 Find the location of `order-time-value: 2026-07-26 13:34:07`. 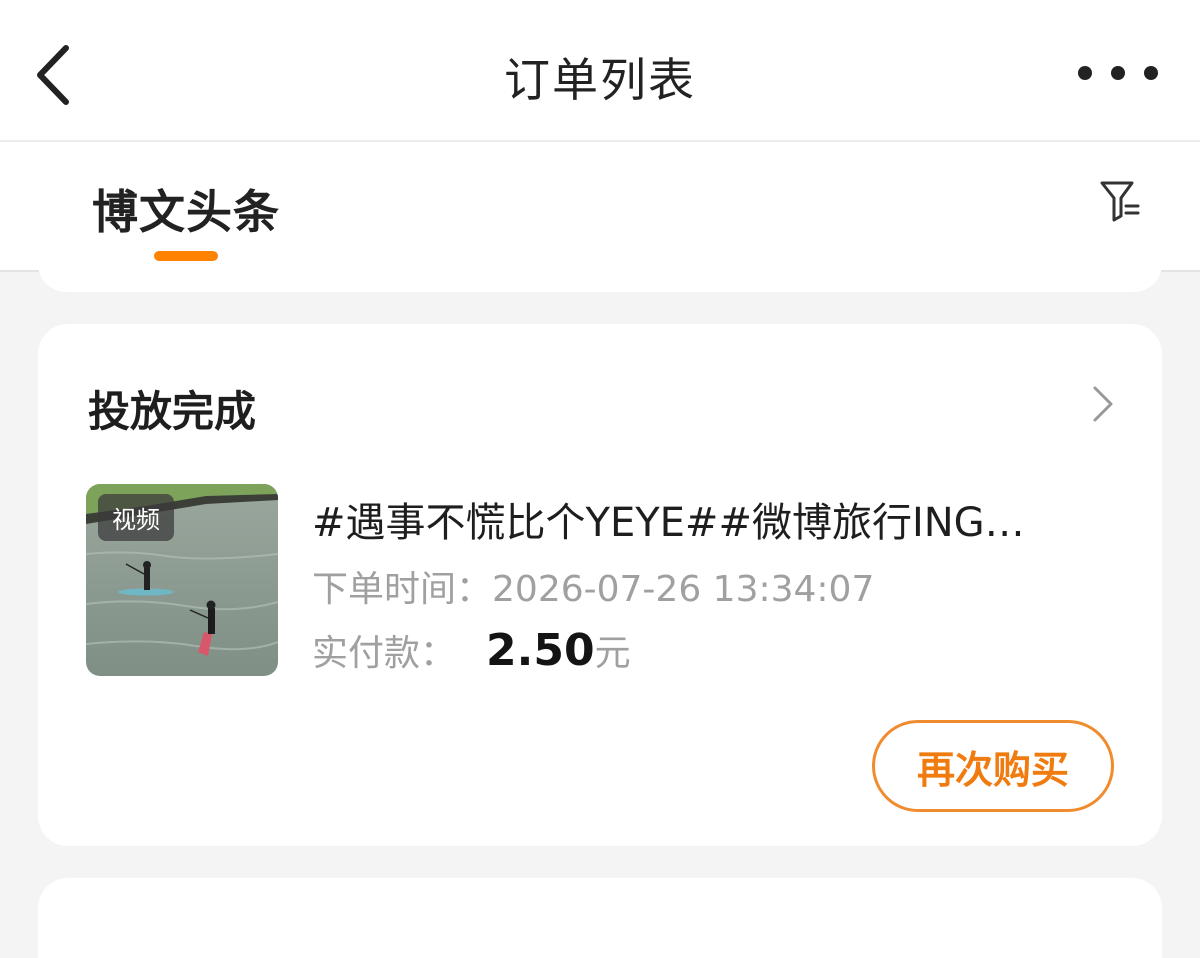

order-time-value: 2026-07-26 13:34:07 is located at coordinates (683, 589).